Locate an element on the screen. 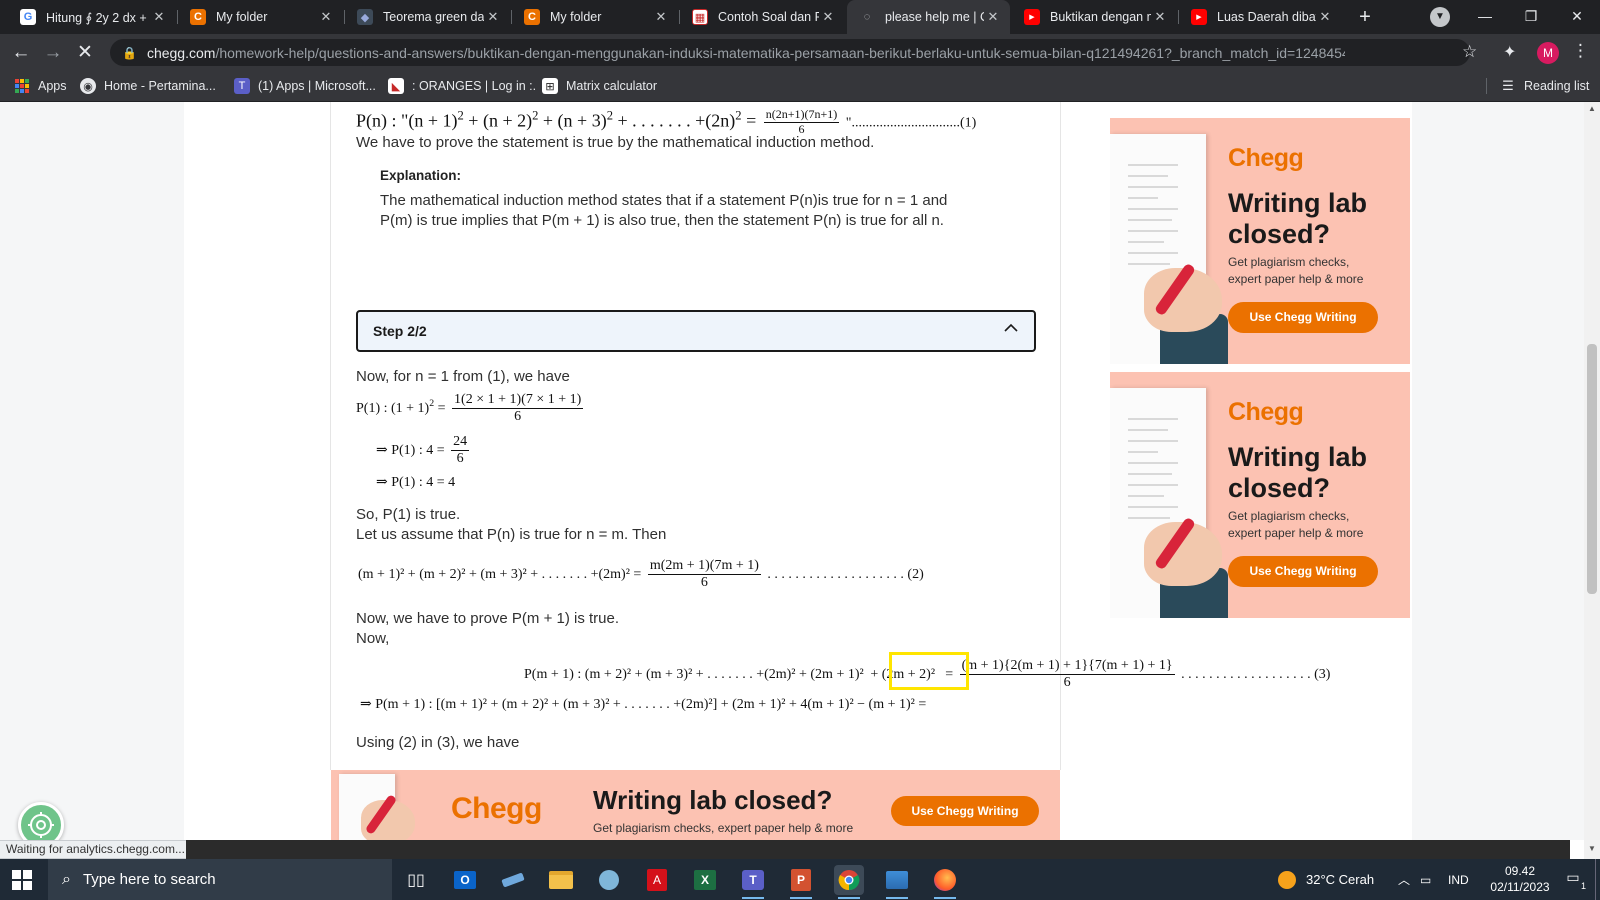  taskbar-search-box: ⌕ Type here to search is located at coordinates (220, 879).